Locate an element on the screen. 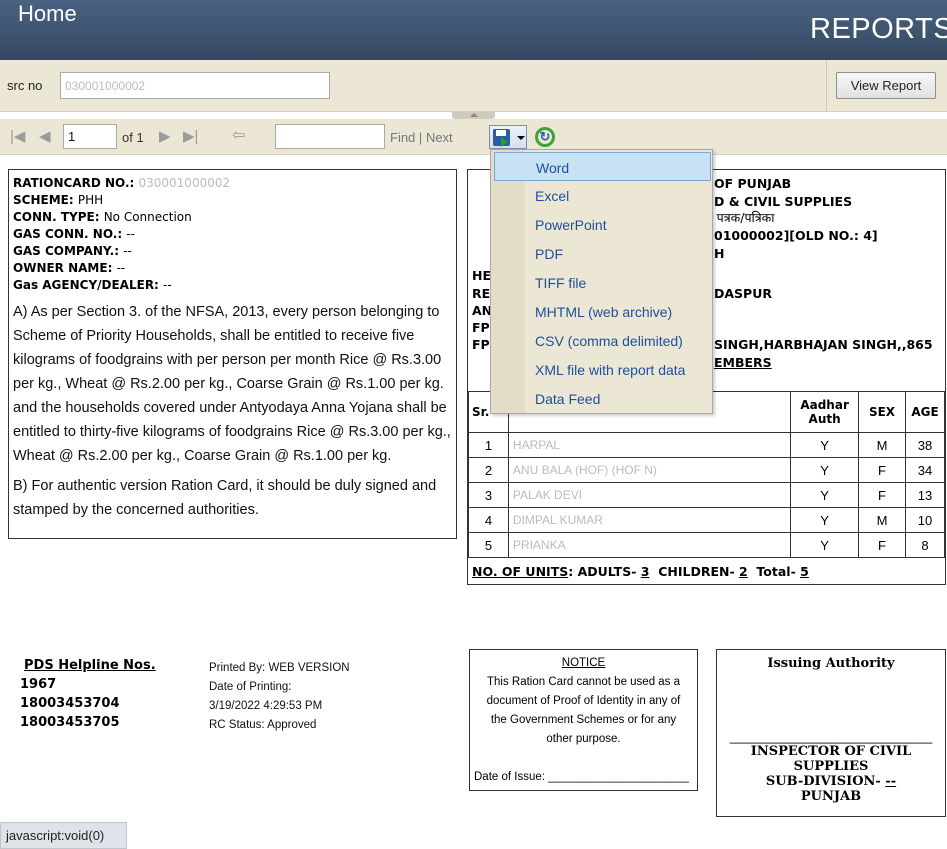  header-age: AGE is located at coordinates (925, 412).